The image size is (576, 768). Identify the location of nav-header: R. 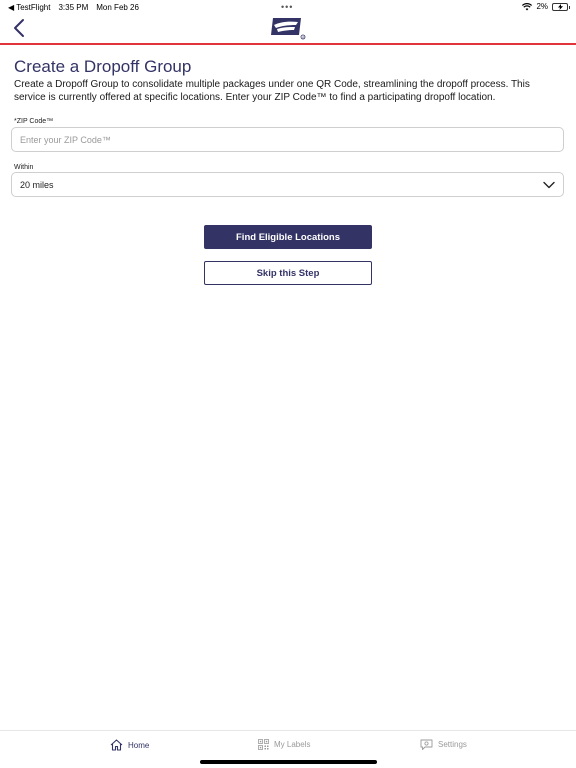
(288, 29).